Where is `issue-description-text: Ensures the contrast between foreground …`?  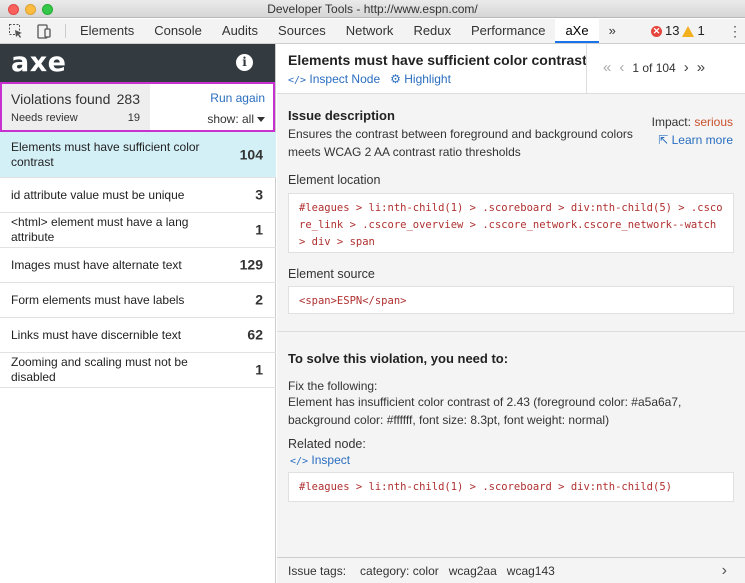
issue-description-text: Ensures the contrast between foreground … is located at coordinates (460, 143).